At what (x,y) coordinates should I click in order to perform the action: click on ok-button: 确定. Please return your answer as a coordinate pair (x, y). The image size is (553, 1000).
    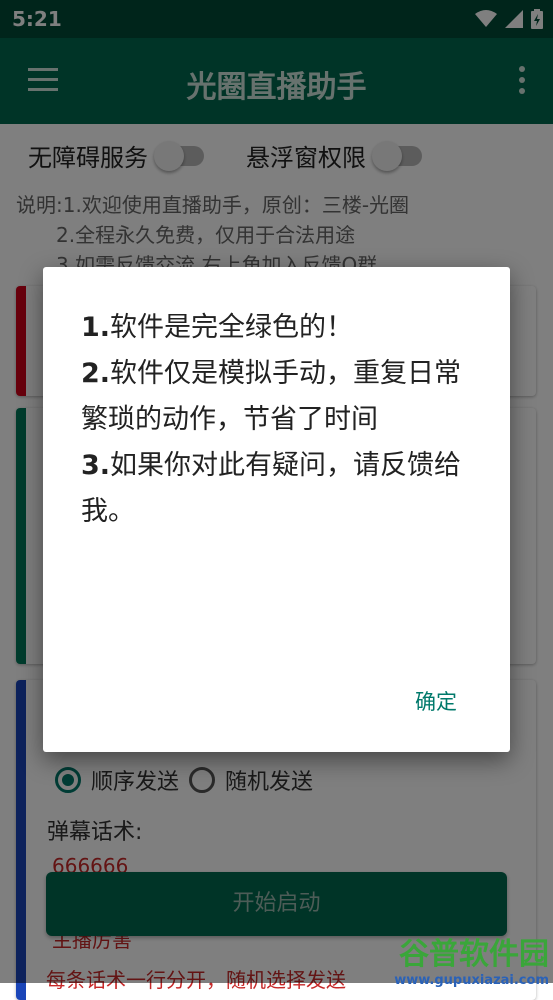
    Looking at the image, I should click on (436, 701).